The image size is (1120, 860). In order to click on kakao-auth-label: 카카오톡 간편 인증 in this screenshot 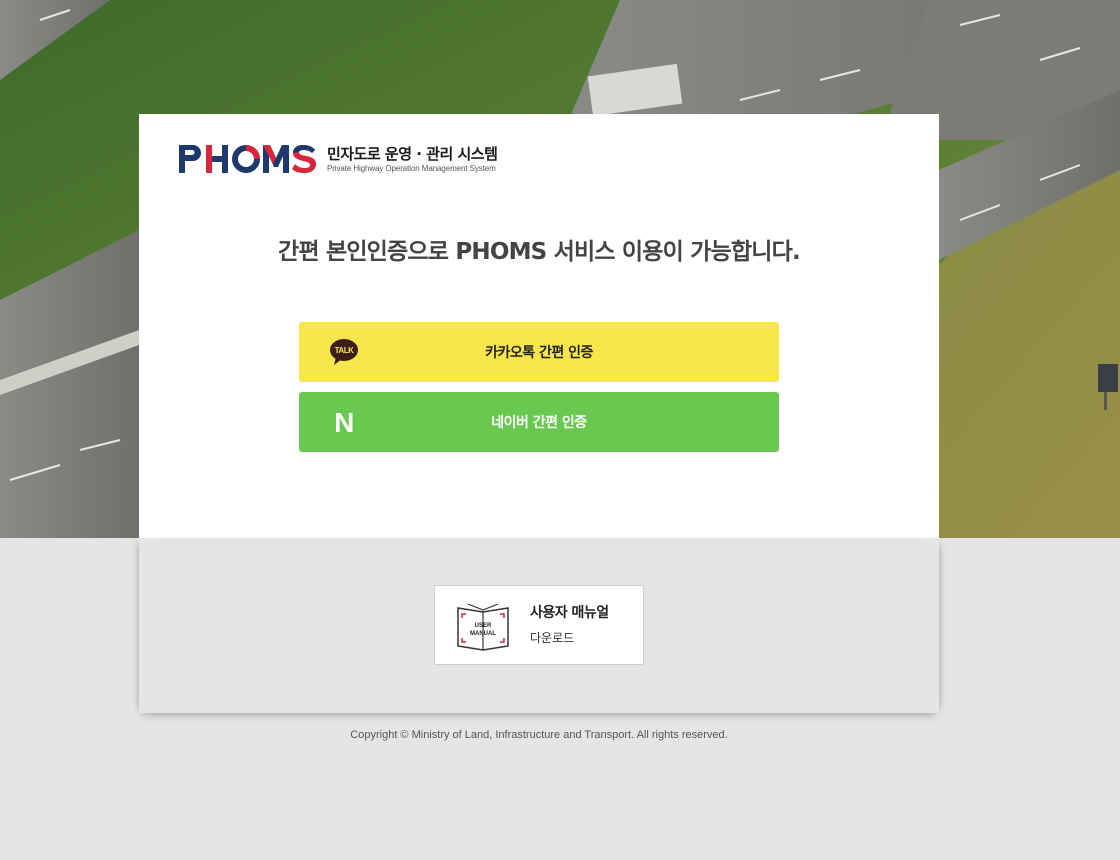, I will do `click(539, 353)`.